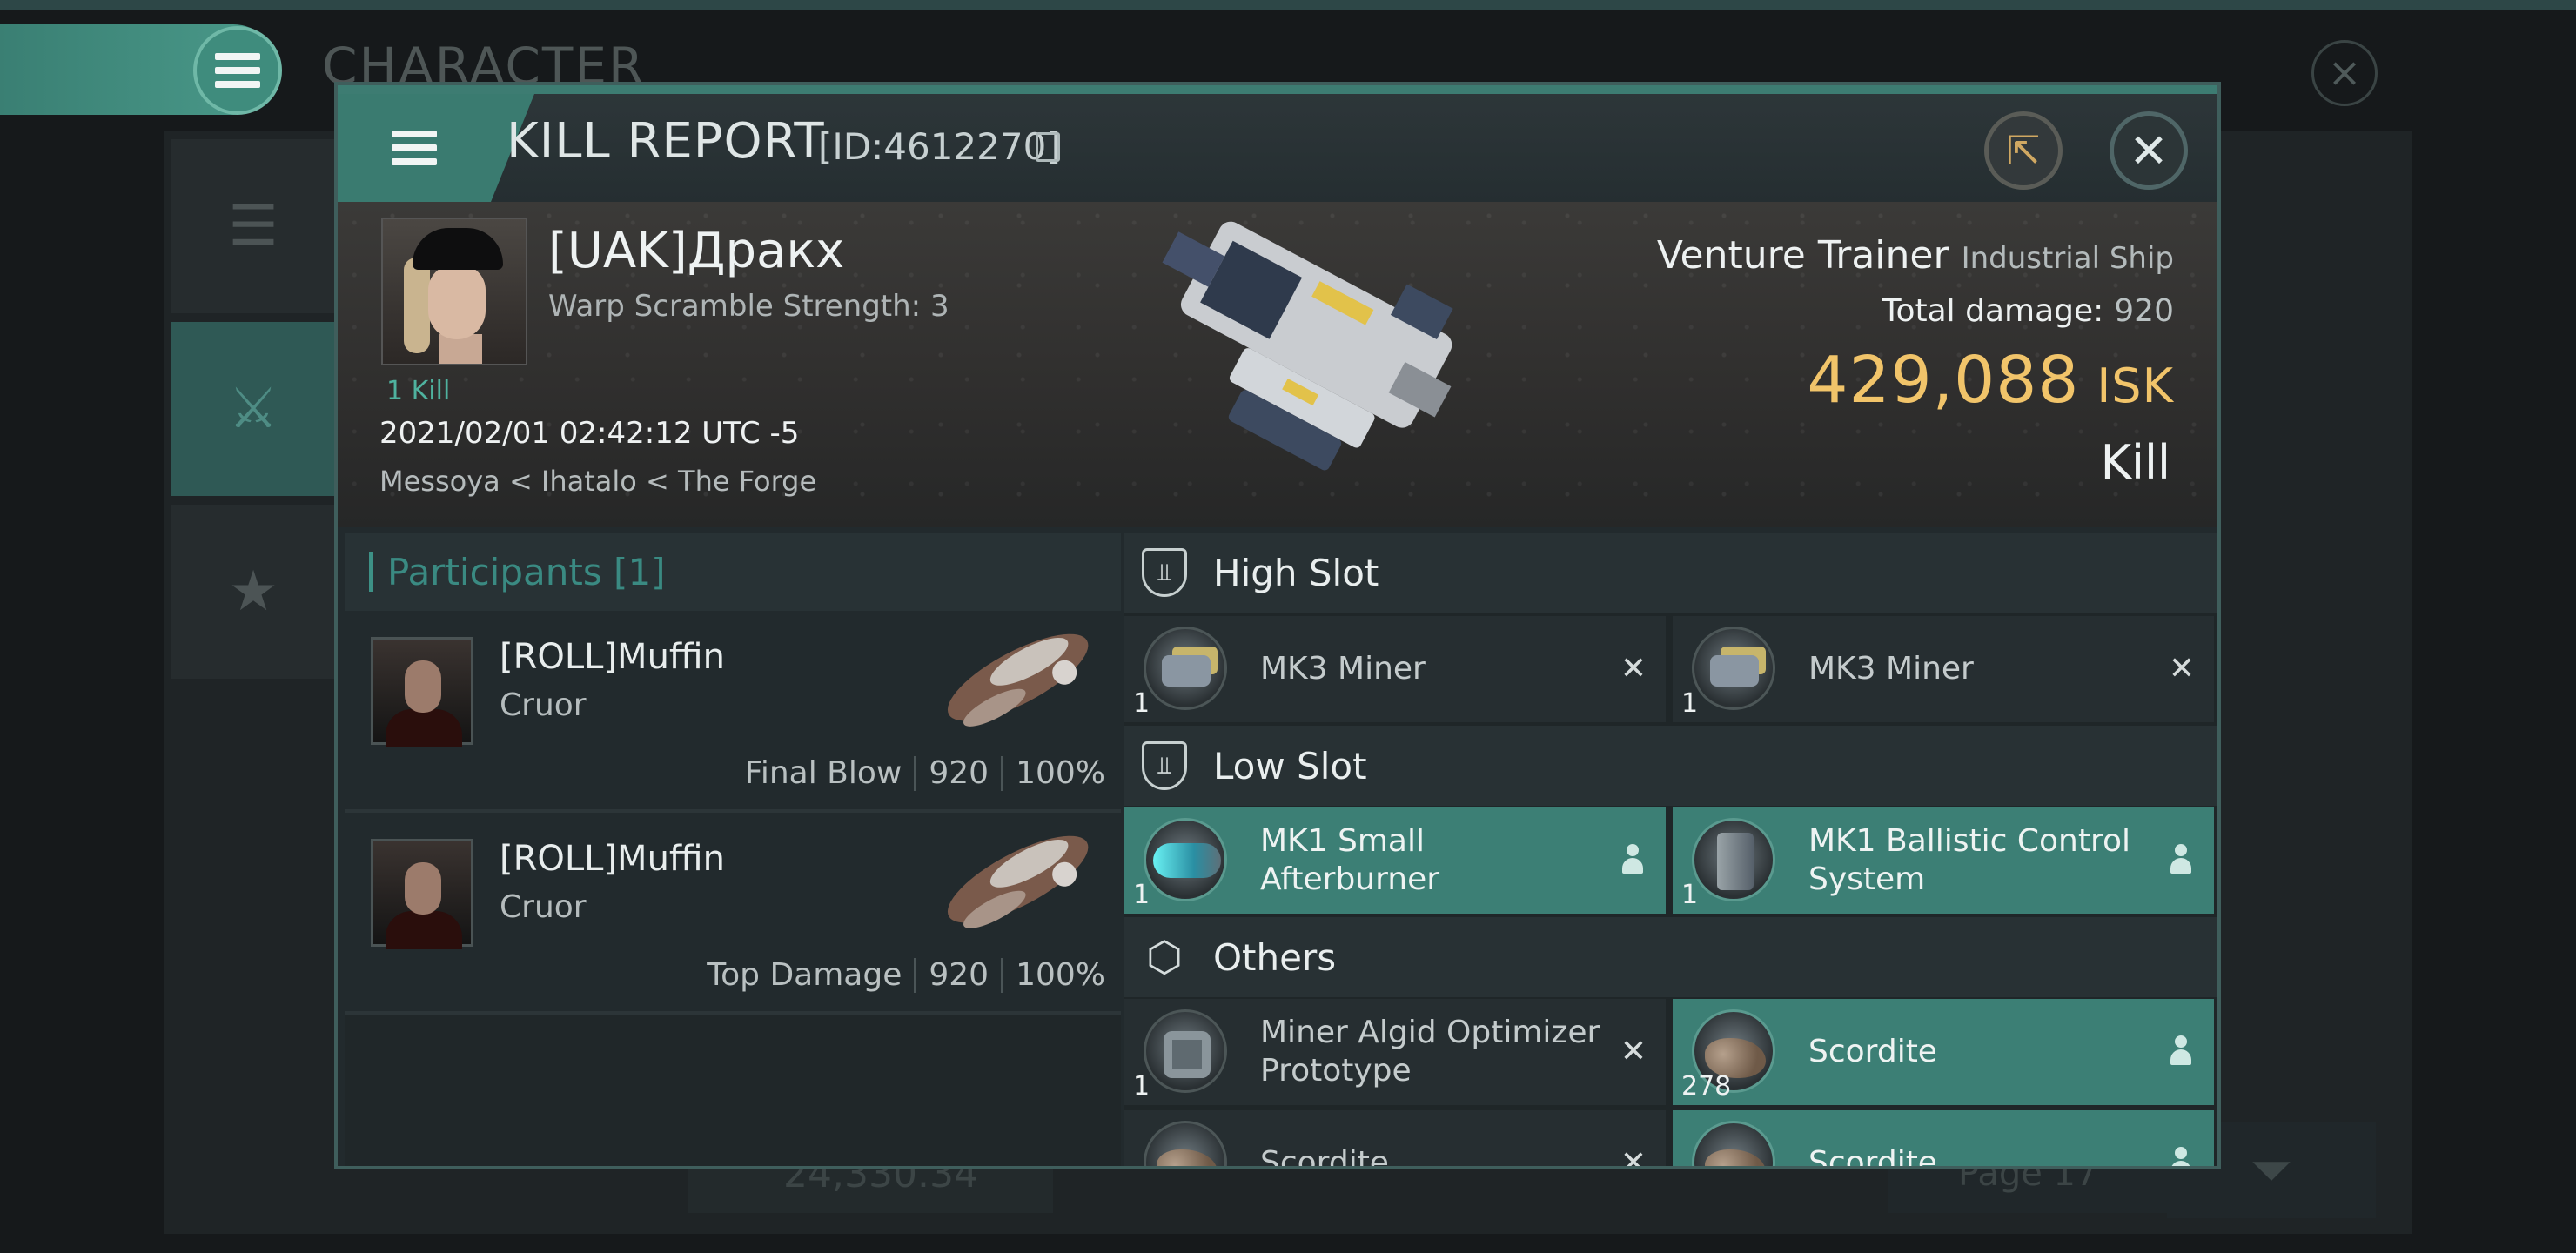 This screenshot has width=2576, height=1253. I want to click on item-name: MK1 Ballistic Control System, so click(1969, 860).